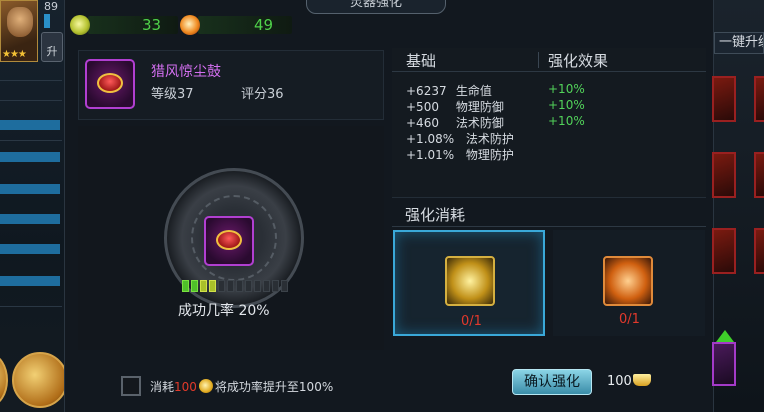 The height and width of the screenshot is (412, 764). Describe the element at coordinates (739, 43) in the screenshot. I see `one-key-upgrade-button: 一键升级` at that location.